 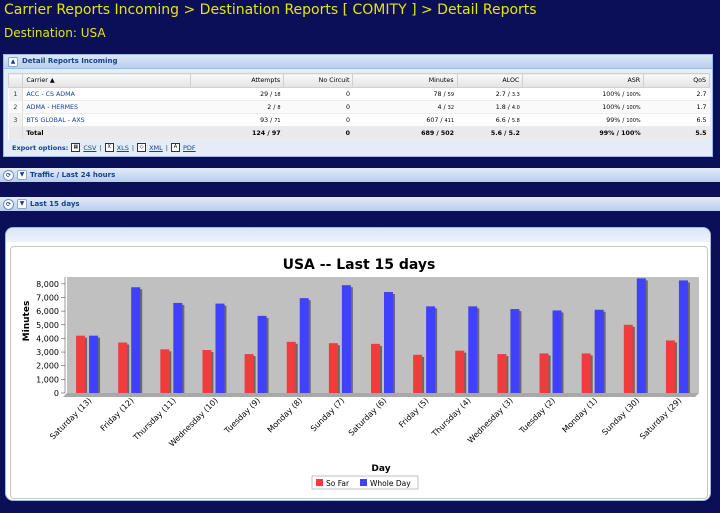 What do you see at coordinates (106, 94) in the screenshot?
I see `carrier-cell: ACC - CS ADMA` at bounding box center [106, 94].